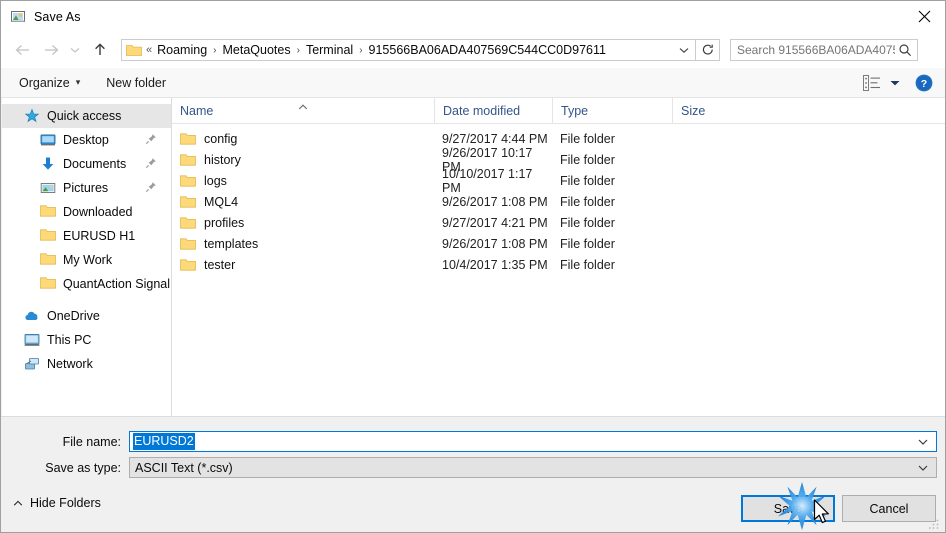 This screenshot has height=533, width=946. I want to click on sidebar-item-label: Downloaded, so click(98, 212).